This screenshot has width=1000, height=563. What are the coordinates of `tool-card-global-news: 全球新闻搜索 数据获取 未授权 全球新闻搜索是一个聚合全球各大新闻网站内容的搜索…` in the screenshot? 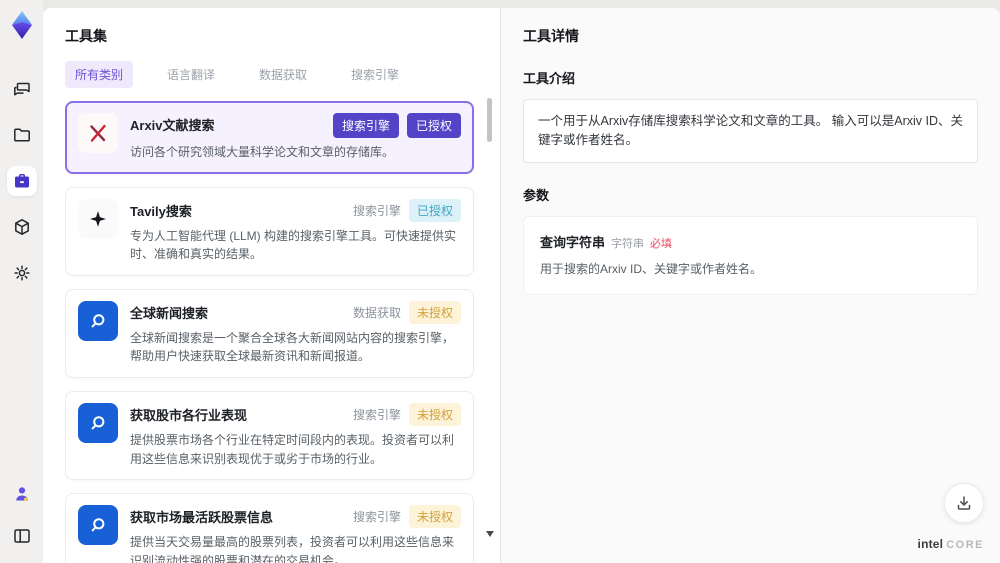 It's located at (269, 333).